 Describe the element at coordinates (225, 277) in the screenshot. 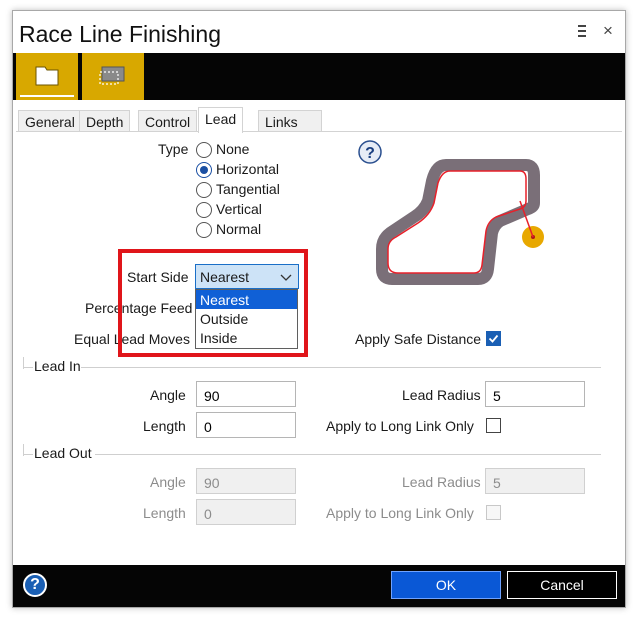

I see `start-side-value: Nearest` at that location.